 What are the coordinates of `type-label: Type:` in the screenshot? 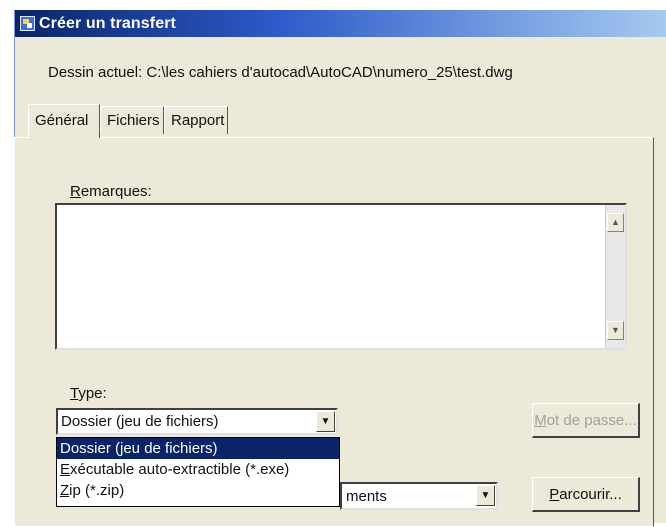 It's located at (88, 393).